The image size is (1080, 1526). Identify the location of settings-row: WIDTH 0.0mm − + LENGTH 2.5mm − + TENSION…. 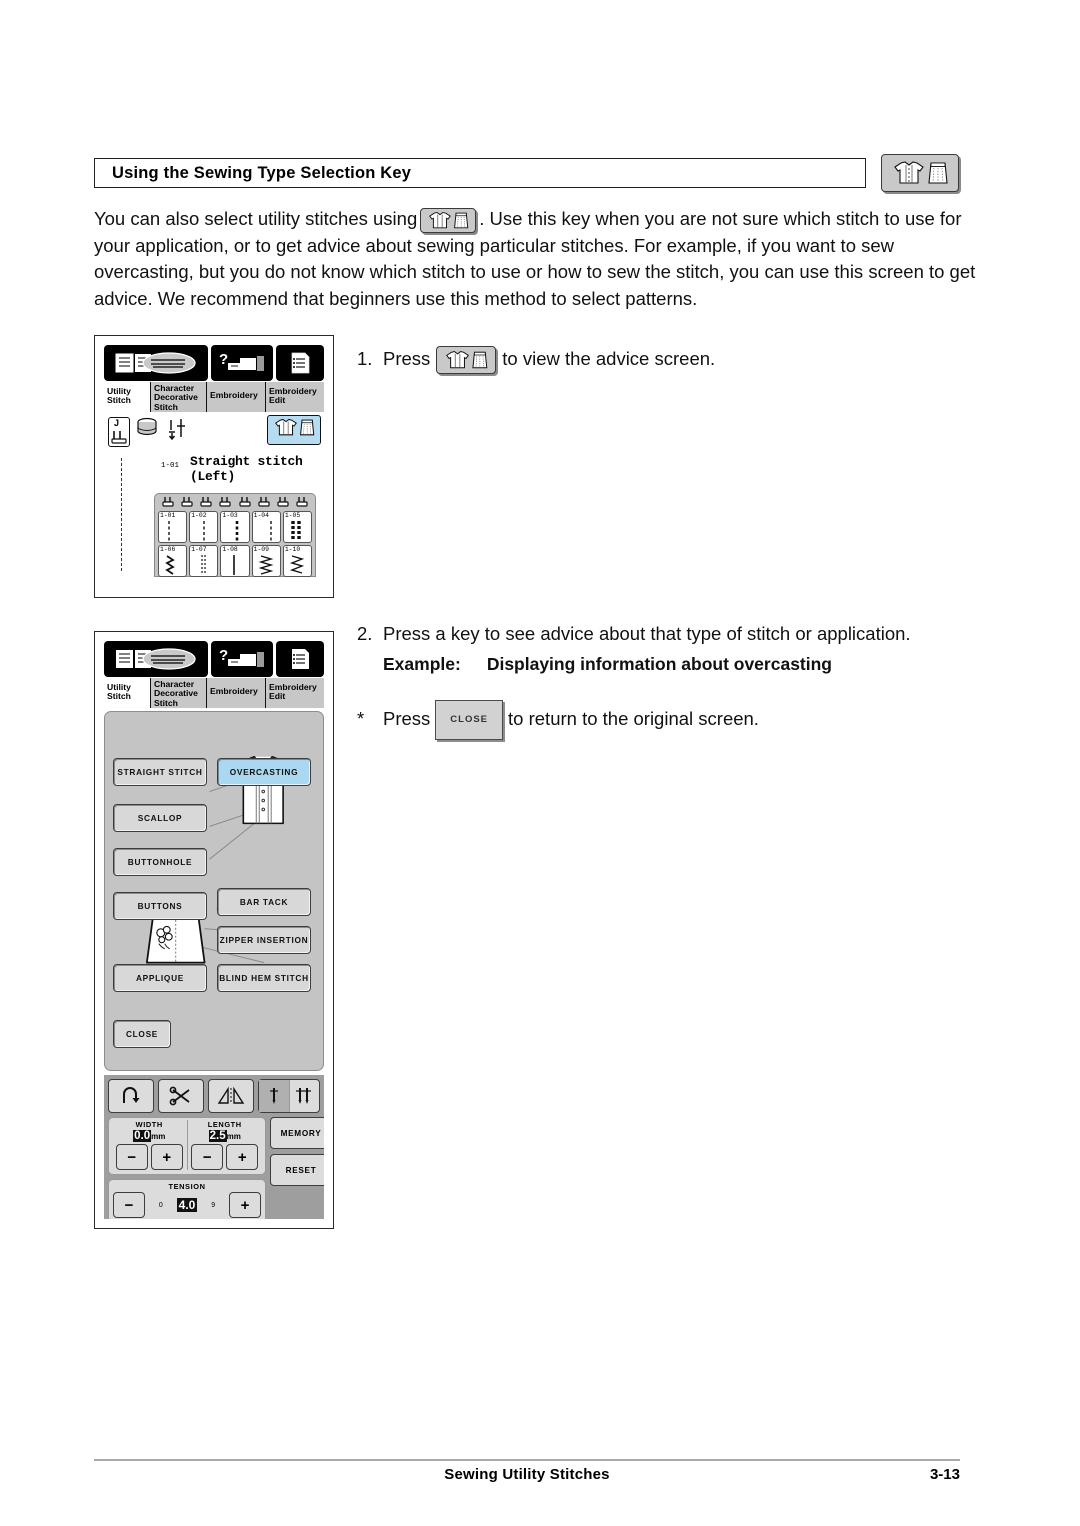
(216, 1168).